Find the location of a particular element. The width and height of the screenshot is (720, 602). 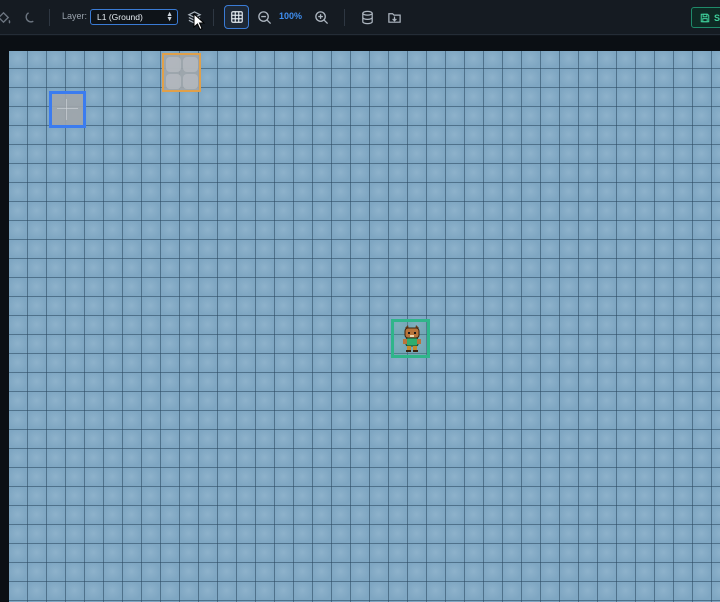

blue-selection is located at coordinates (67, 109).